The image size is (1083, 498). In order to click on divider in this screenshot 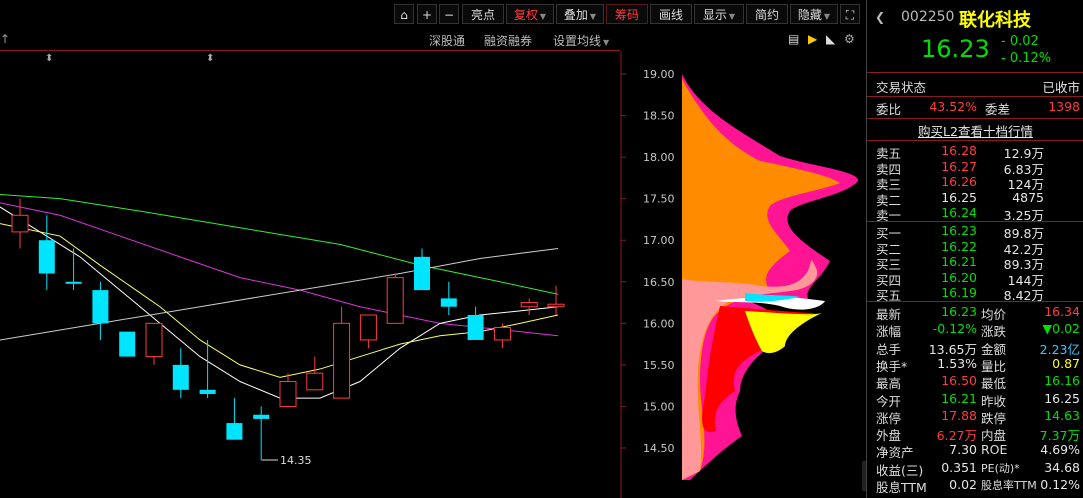, I will do `click(975, 118)`.